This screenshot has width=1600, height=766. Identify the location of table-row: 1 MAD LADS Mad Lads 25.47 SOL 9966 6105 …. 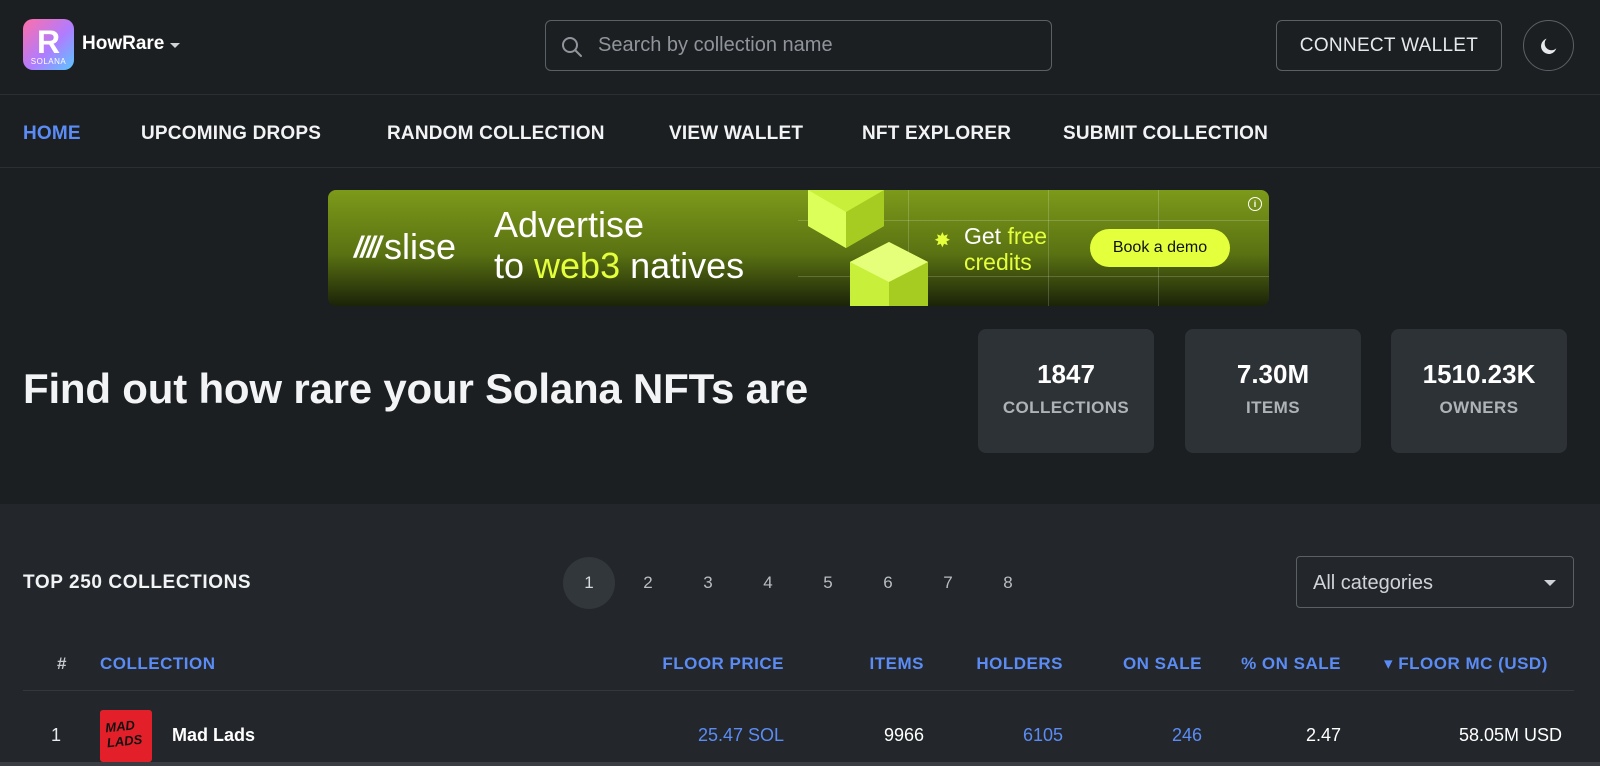
(800, 728).